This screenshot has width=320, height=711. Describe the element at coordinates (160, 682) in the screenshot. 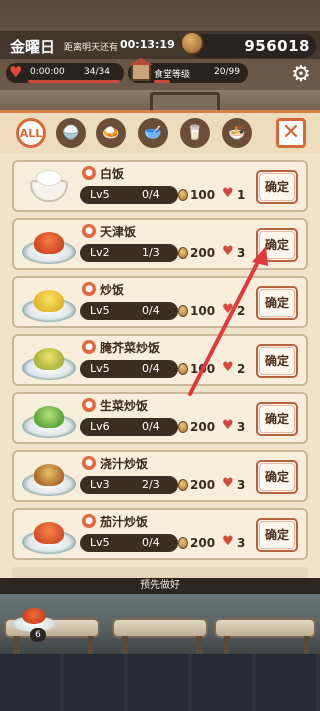

I see `bottom-nav` at that location.